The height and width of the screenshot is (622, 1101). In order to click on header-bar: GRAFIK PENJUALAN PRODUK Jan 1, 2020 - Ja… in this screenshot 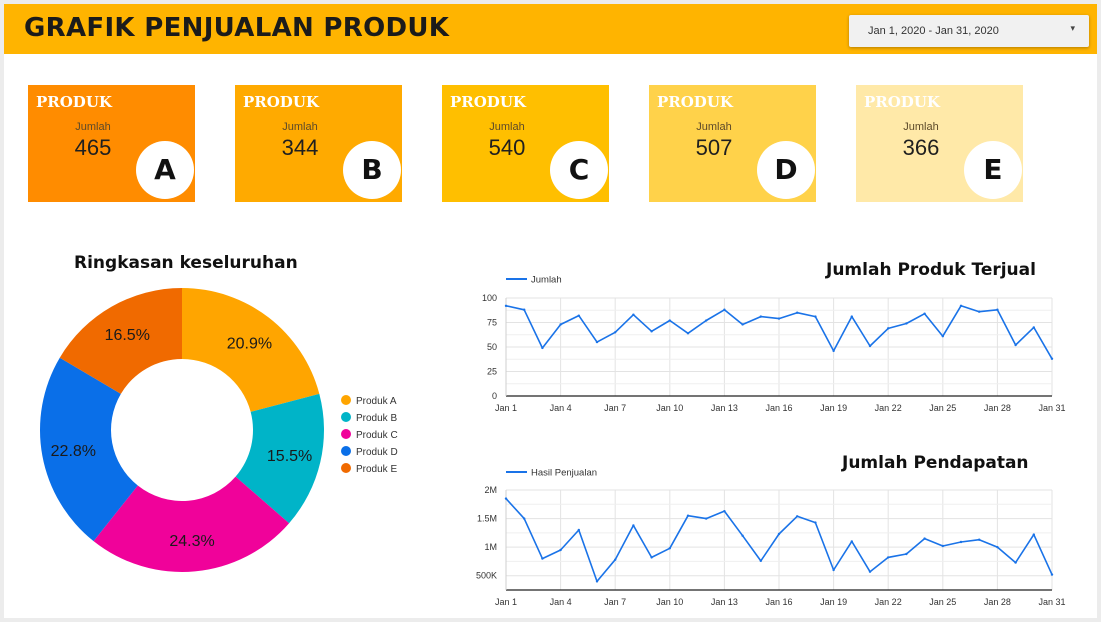, I will do `click(550, 29)`.